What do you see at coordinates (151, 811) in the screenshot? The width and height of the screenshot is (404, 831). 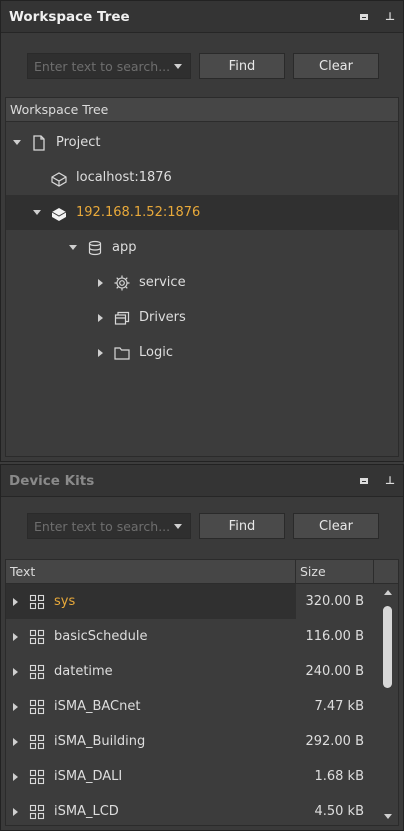 I see `name-cell: iSMA_LCD` at bounding box center [151, 811].